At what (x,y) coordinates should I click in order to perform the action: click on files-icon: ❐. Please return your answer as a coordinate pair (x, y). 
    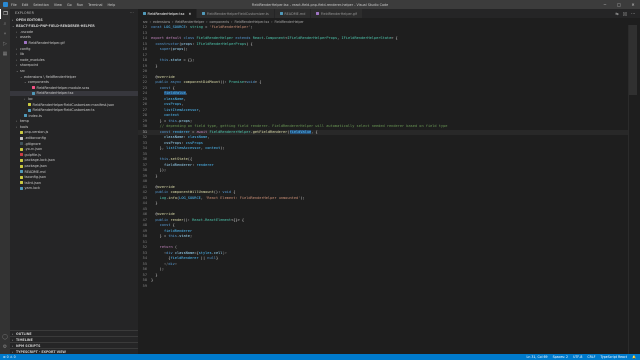
    Looking at the image, I should click on (5, 14).